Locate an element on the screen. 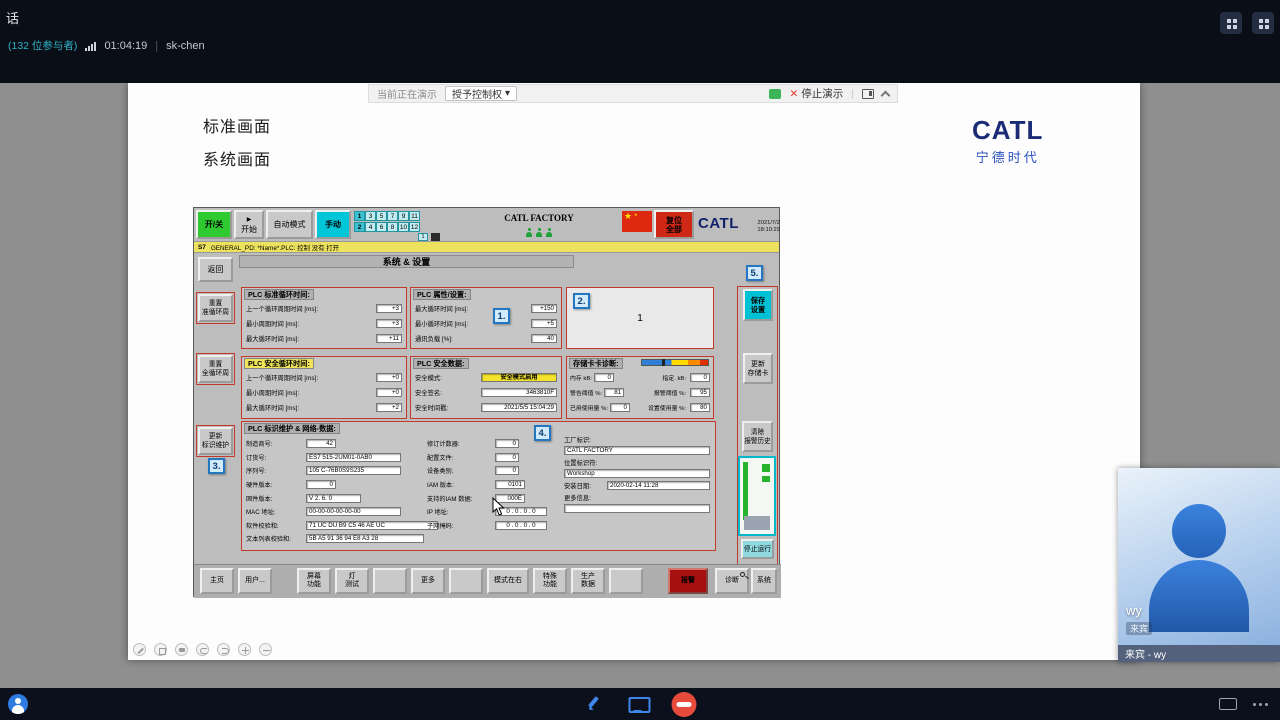 This screenshot has width=1280, height=720. hmi-datetime: 2021/7/2 18:10:29 is located at coordinates (768, 226).